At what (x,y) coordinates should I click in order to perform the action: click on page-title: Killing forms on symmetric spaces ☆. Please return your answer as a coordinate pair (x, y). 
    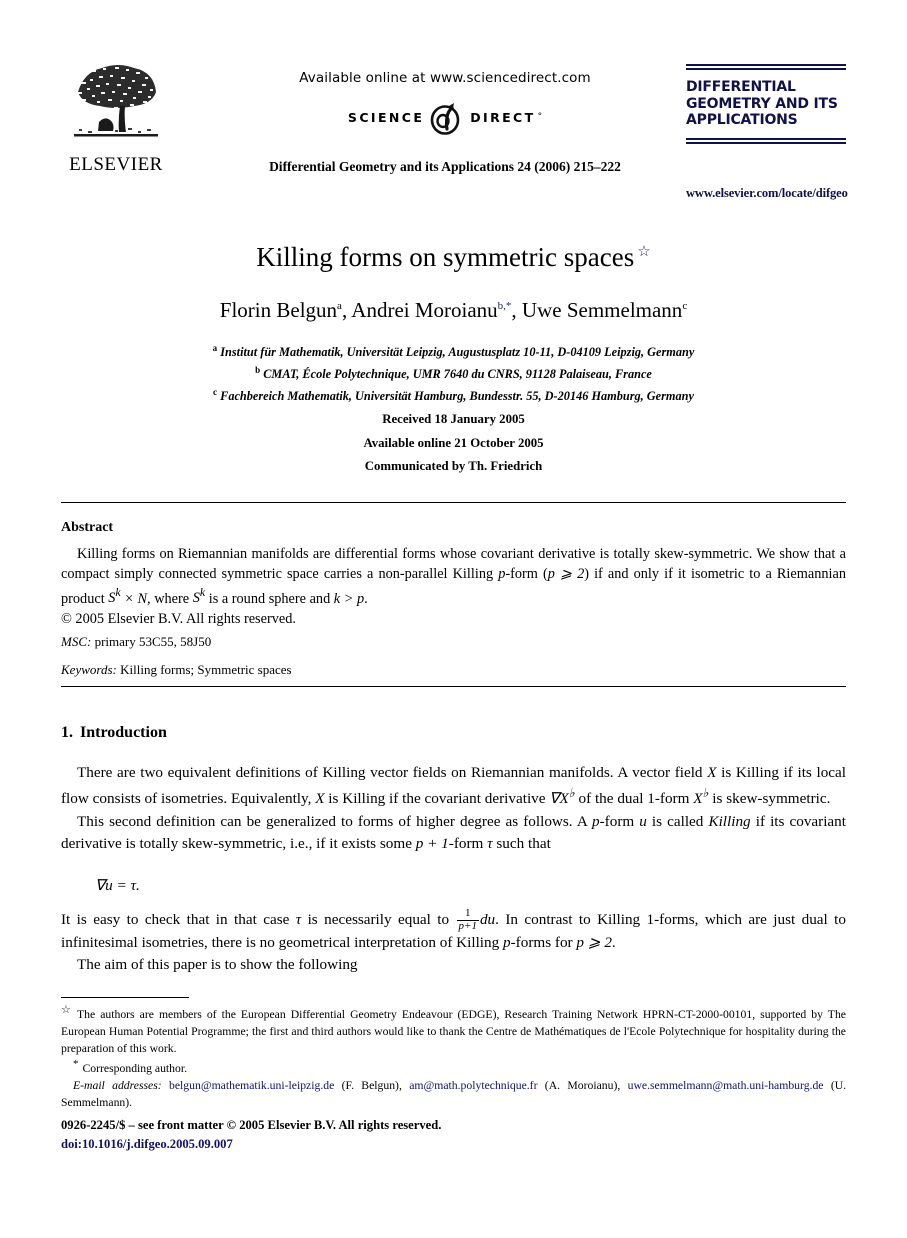
    Looking at the image, I should click on (453, 257).